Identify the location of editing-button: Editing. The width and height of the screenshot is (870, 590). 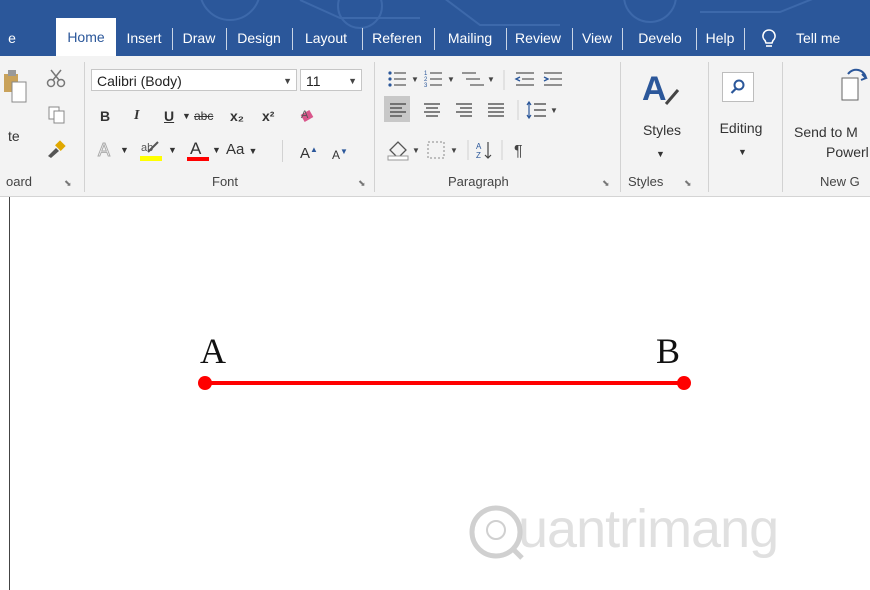
(741, 128).